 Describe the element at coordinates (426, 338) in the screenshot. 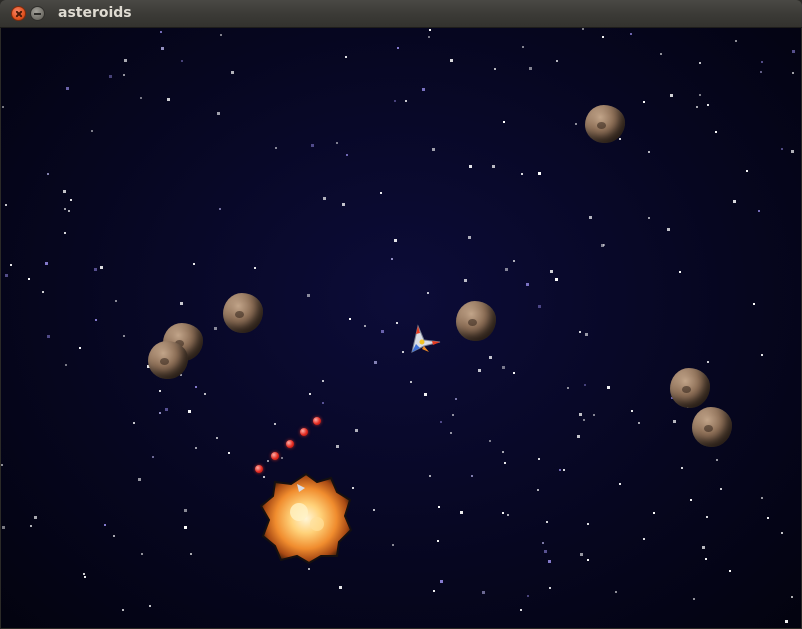

I see `player-spaceship` at that location.